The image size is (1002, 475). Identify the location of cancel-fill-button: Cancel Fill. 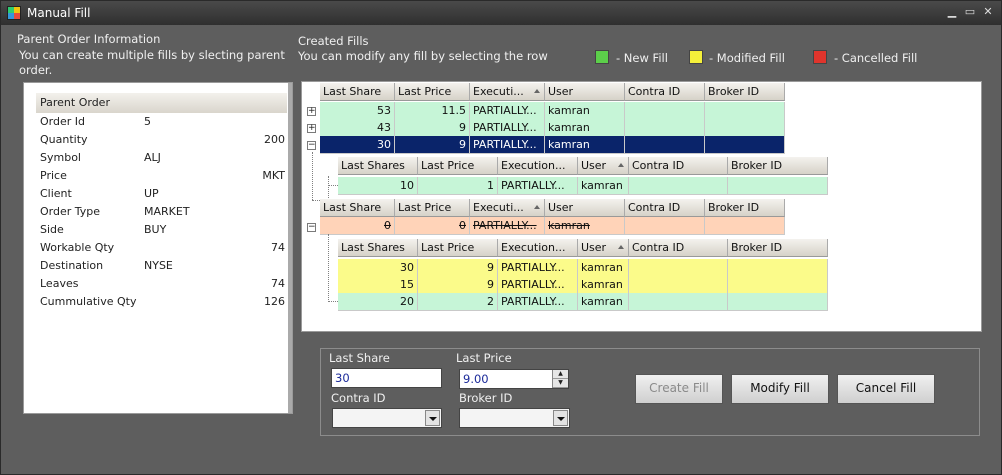
(886, 389).